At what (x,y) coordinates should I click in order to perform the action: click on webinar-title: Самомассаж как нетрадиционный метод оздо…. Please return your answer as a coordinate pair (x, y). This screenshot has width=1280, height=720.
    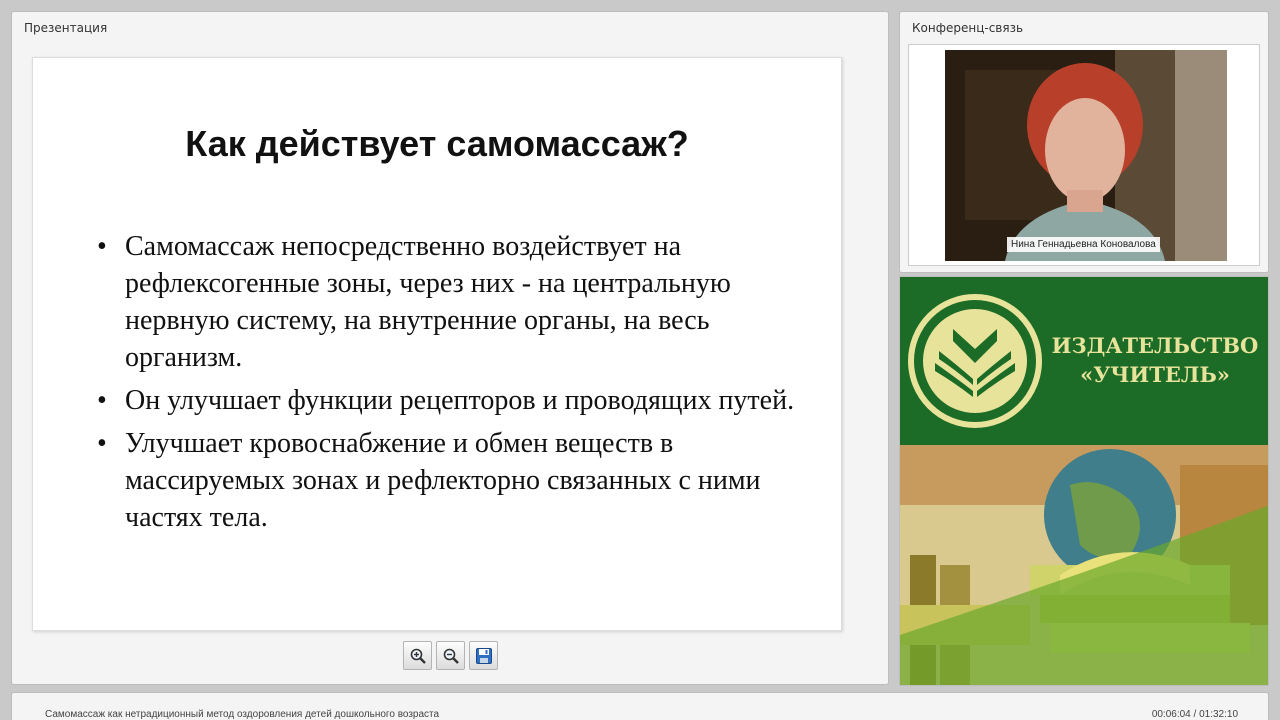
    Looking at the image, I should click on (242, 714).